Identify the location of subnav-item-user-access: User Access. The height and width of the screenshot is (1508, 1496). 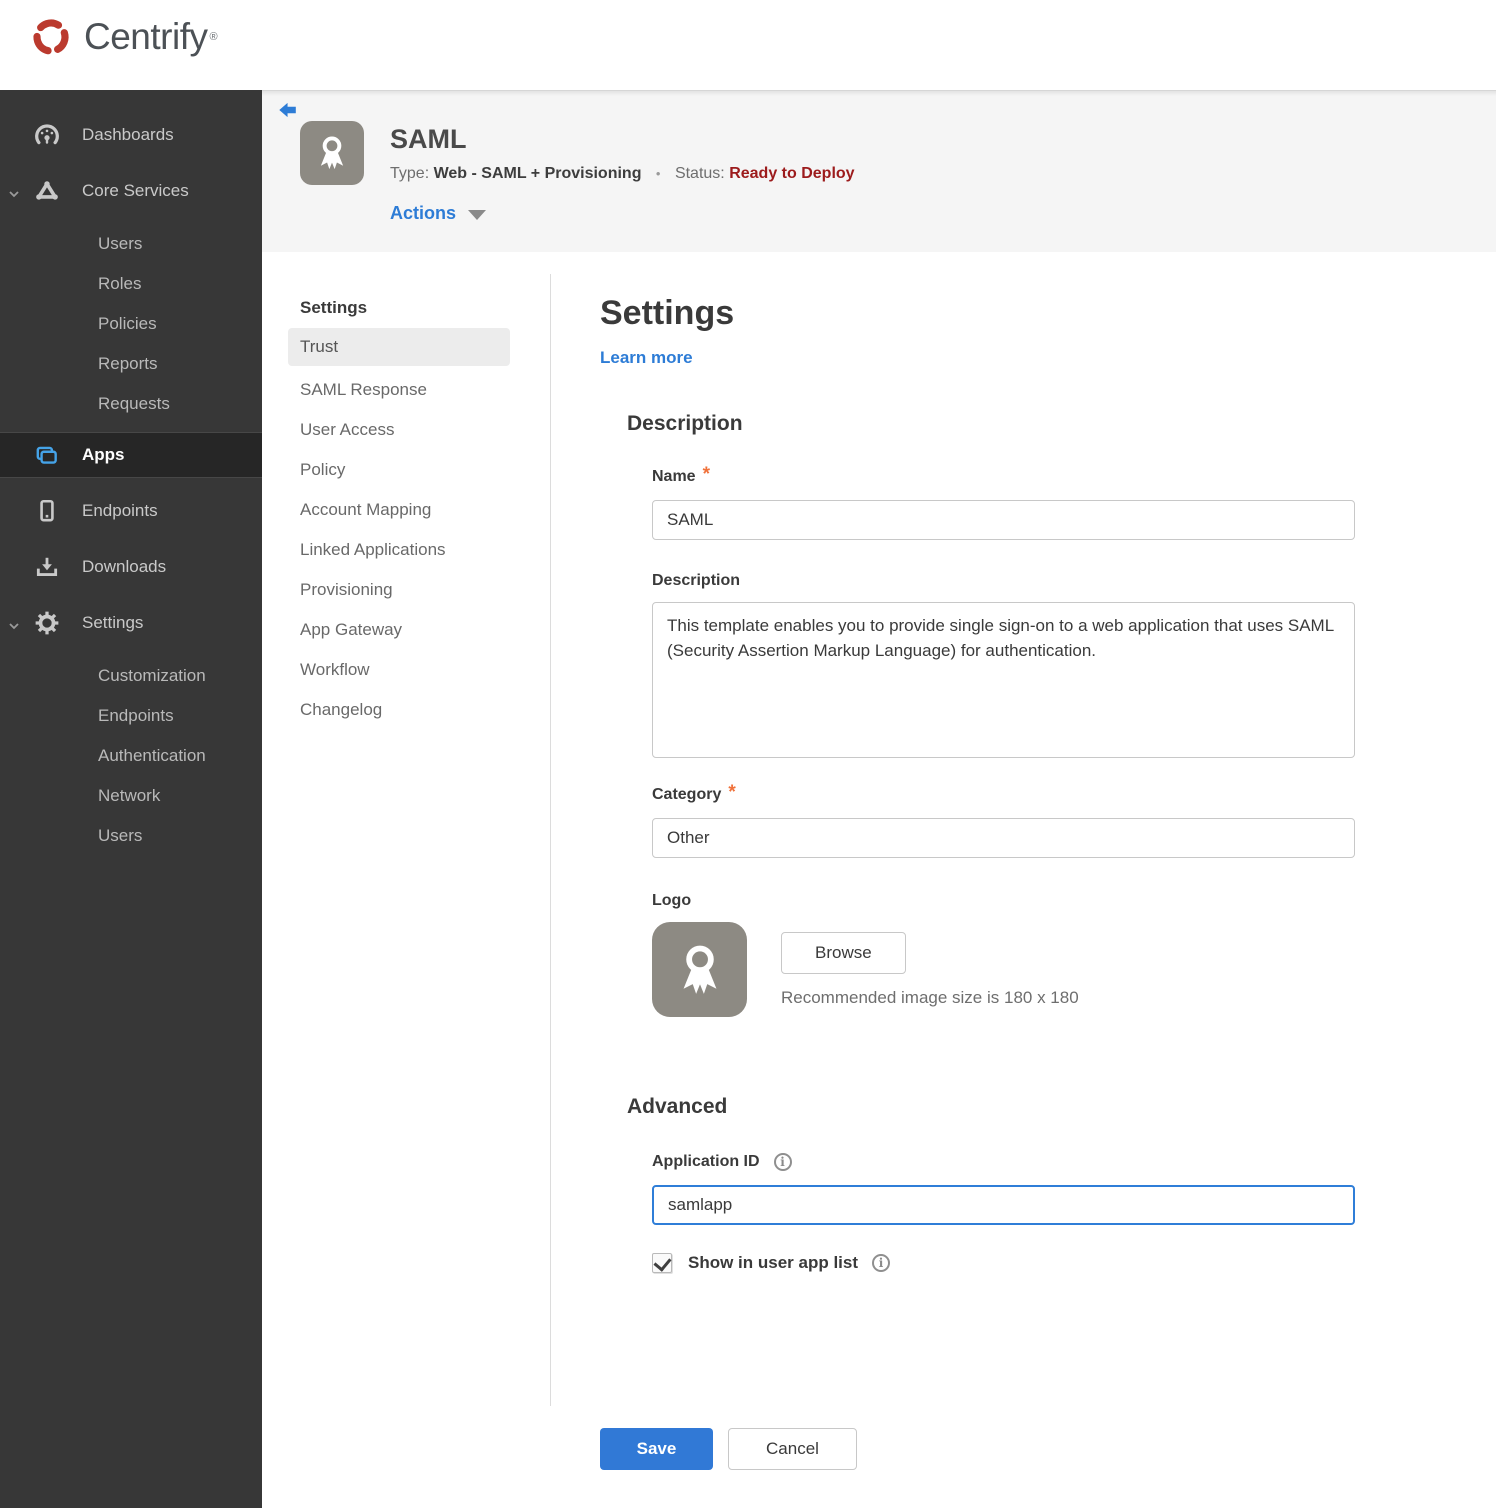
(406, 430).